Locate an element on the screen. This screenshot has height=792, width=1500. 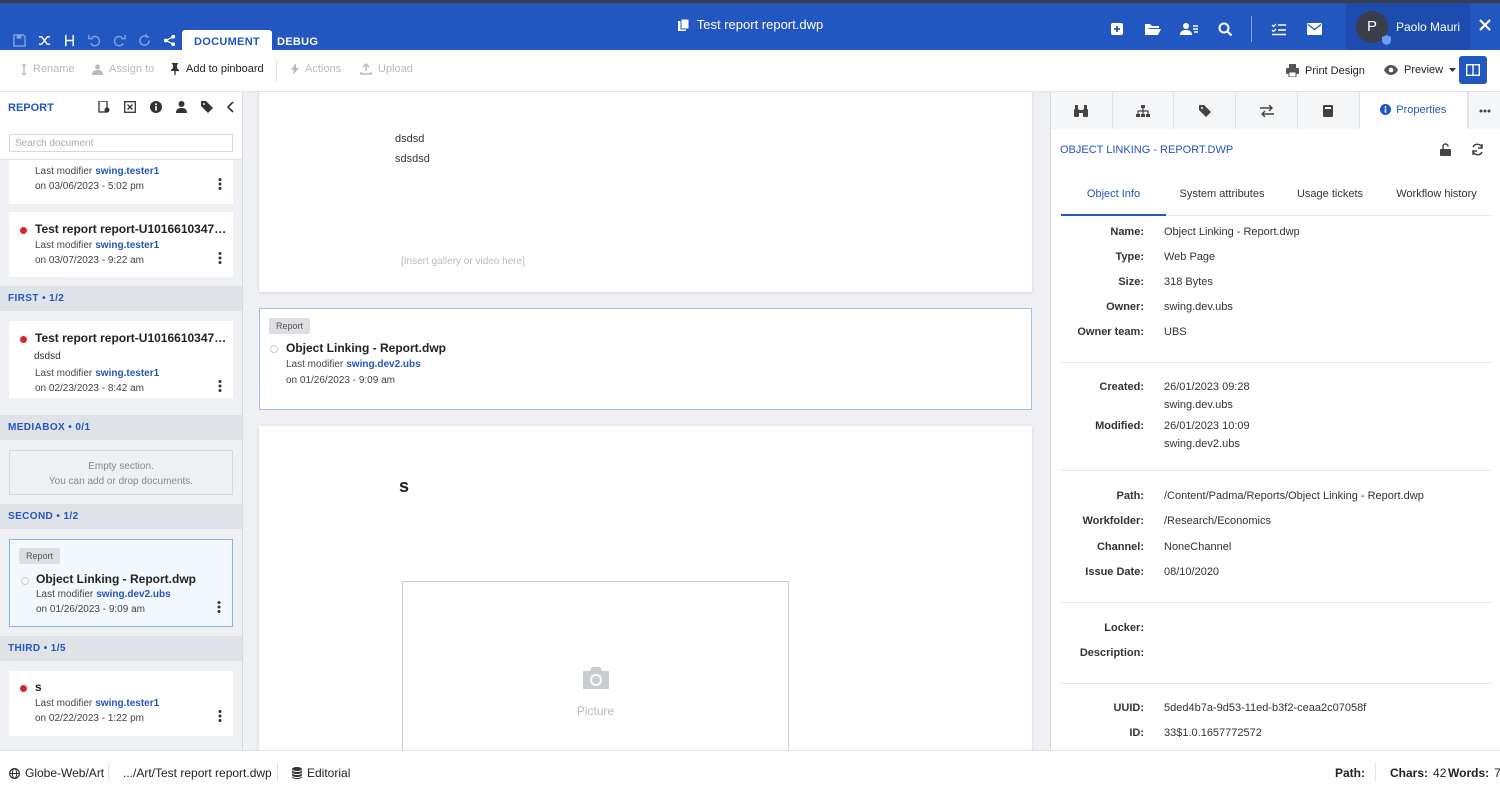
report-panel-title: REPORT is located at coordinates (31, 108).